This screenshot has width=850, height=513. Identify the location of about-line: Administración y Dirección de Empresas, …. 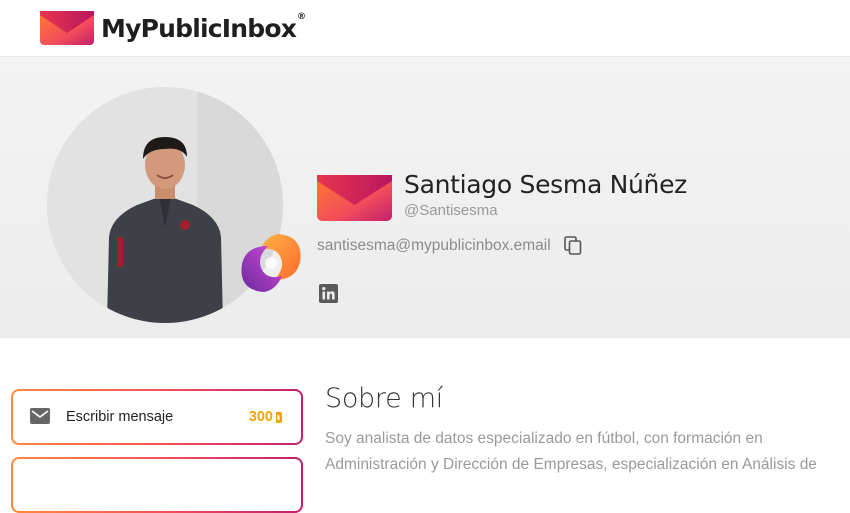
(571, 464).